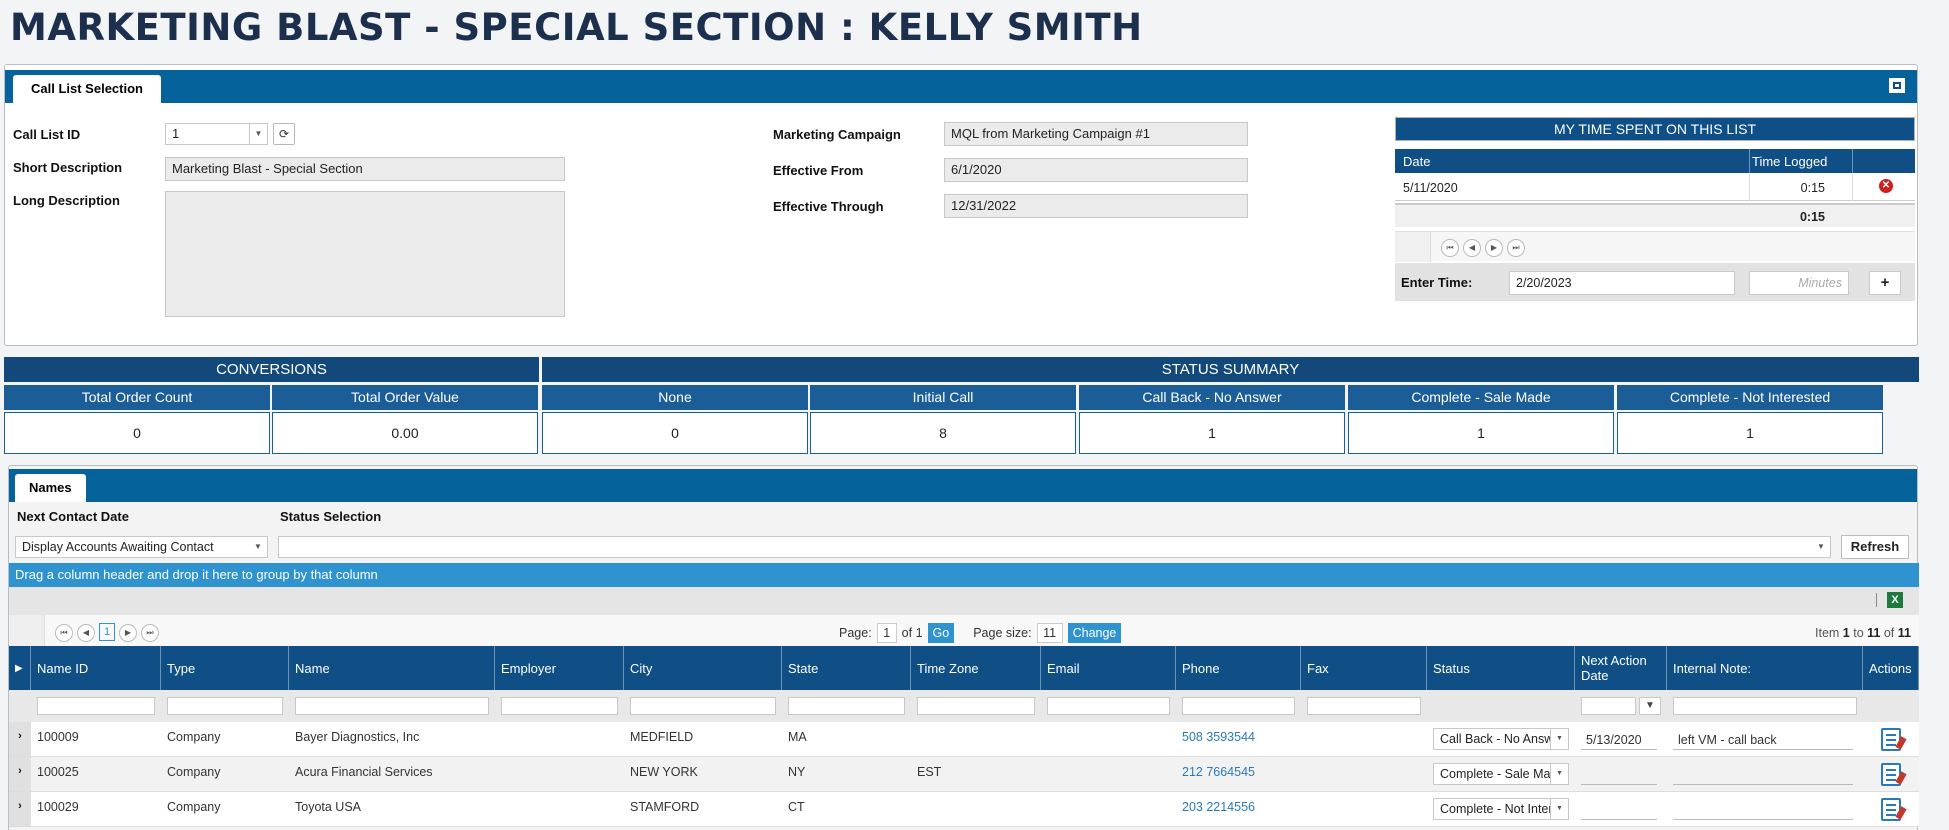  I want to click on delete-icon: ✕, so click(1886, 186).